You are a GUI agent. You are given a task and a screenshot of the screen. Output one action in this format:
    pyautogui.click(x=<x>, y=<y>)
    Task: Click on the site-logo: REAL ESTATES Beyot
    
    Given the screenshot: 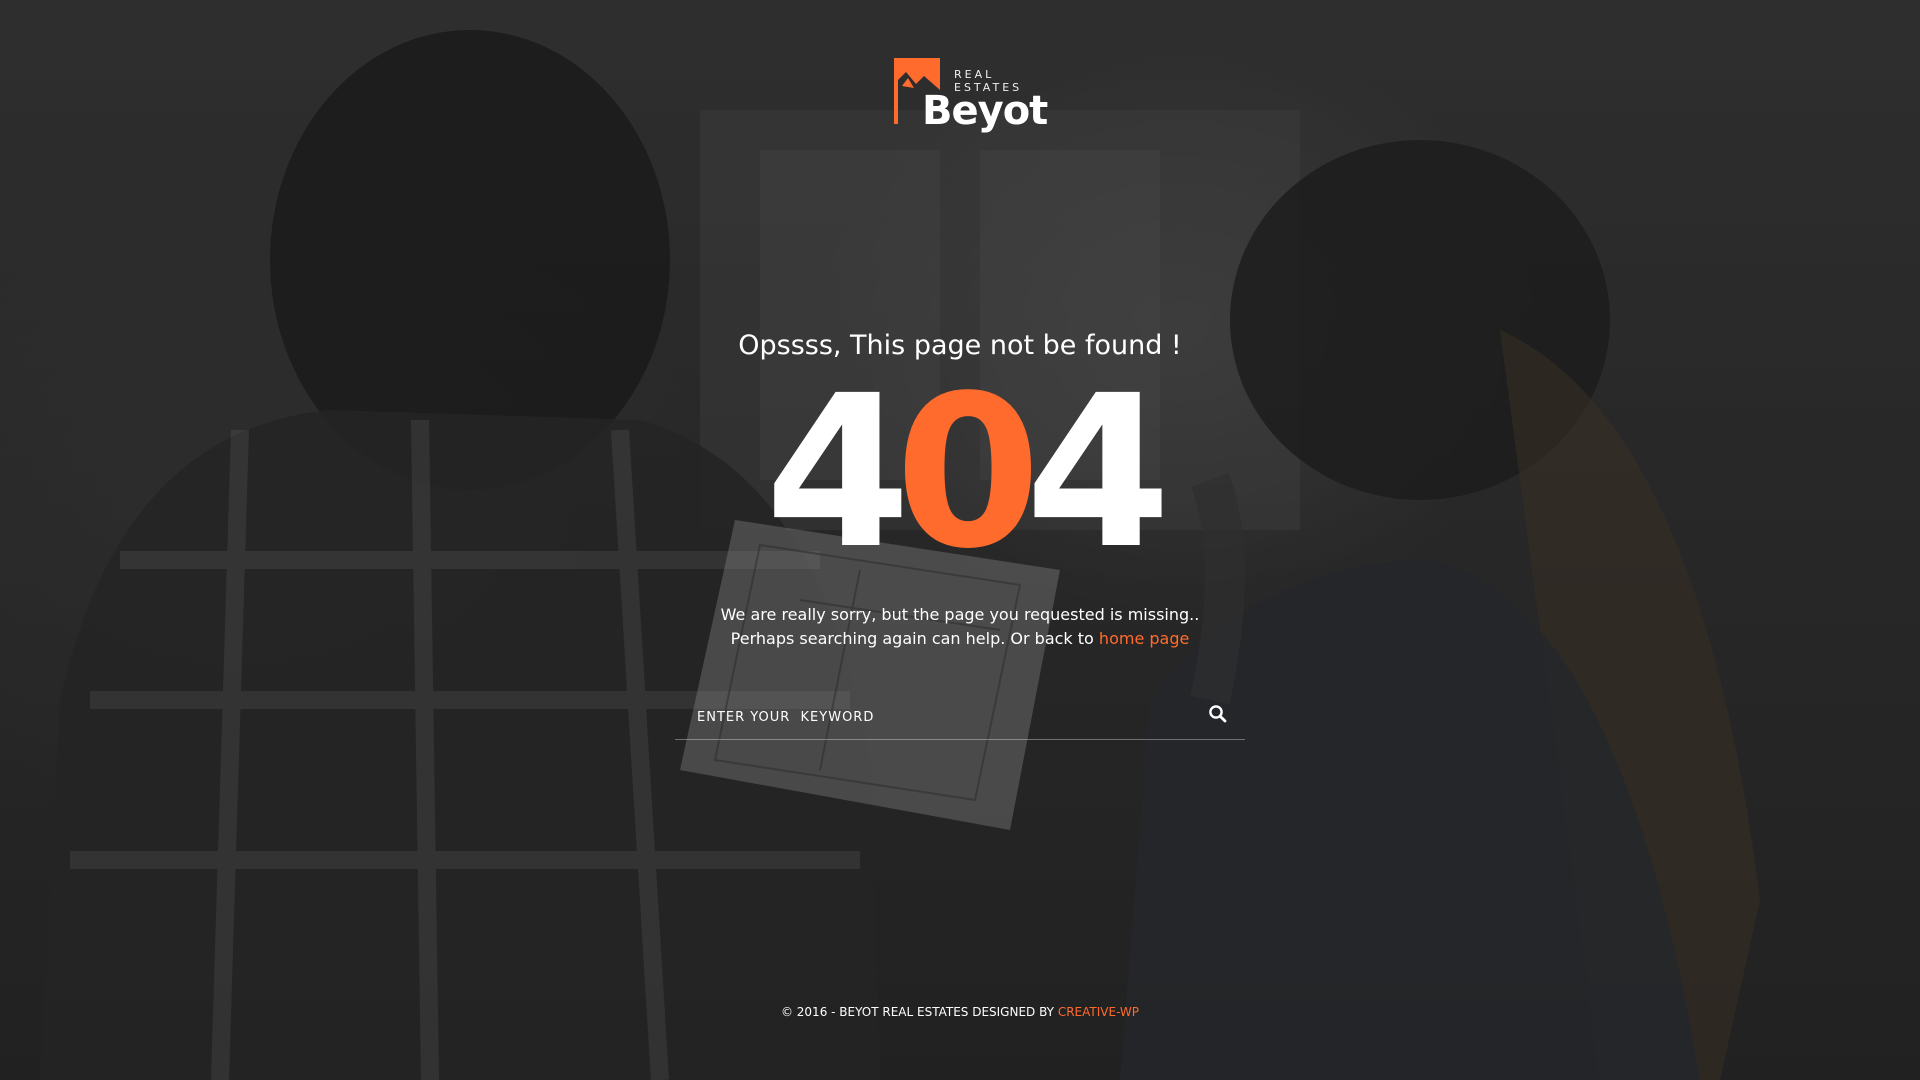 What is the action you would take?
    pyautogui.click(x=971, y=96)
    